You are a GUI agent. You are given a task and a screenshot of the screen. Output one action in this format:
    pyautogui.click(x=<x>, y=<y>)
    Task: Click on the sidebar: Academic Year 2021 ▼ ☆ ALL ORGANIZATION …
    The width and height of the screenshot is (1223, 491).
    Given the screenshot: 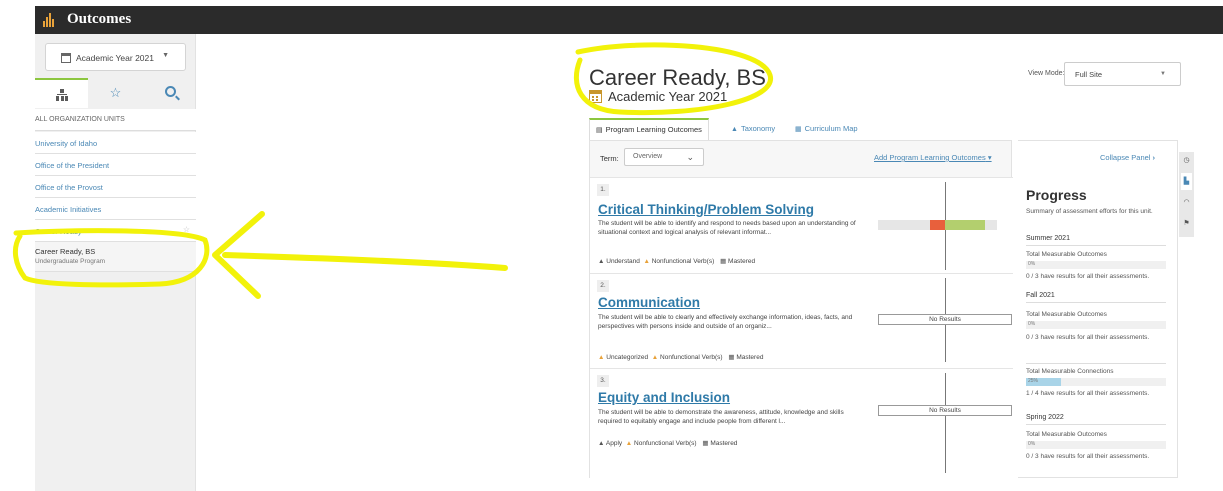 What is the action you would take?
    pyautogui.click(x=115, y=262)
    